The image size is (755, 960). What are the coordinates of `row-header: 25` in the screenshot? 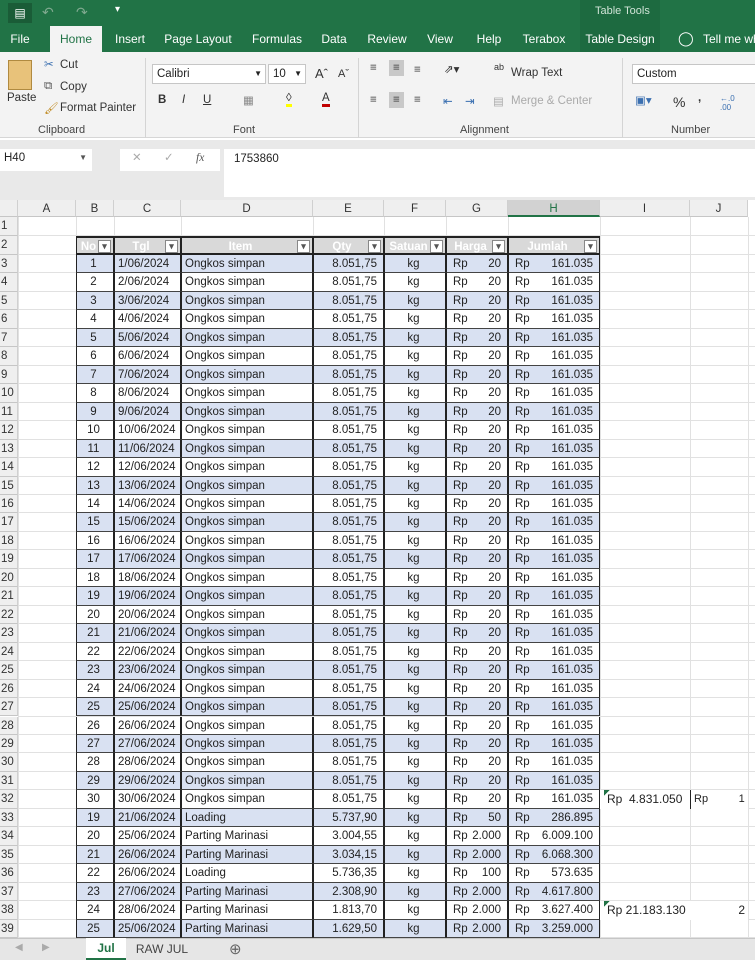 It's located at (9, 670).